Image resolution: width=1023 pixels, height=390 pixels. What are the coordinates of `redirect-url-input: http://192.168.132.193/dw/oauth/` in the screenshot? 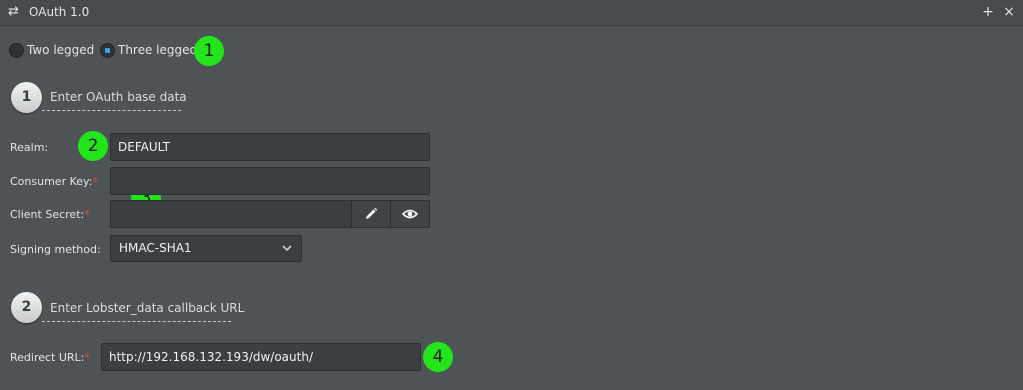 It's located at (261, 357).